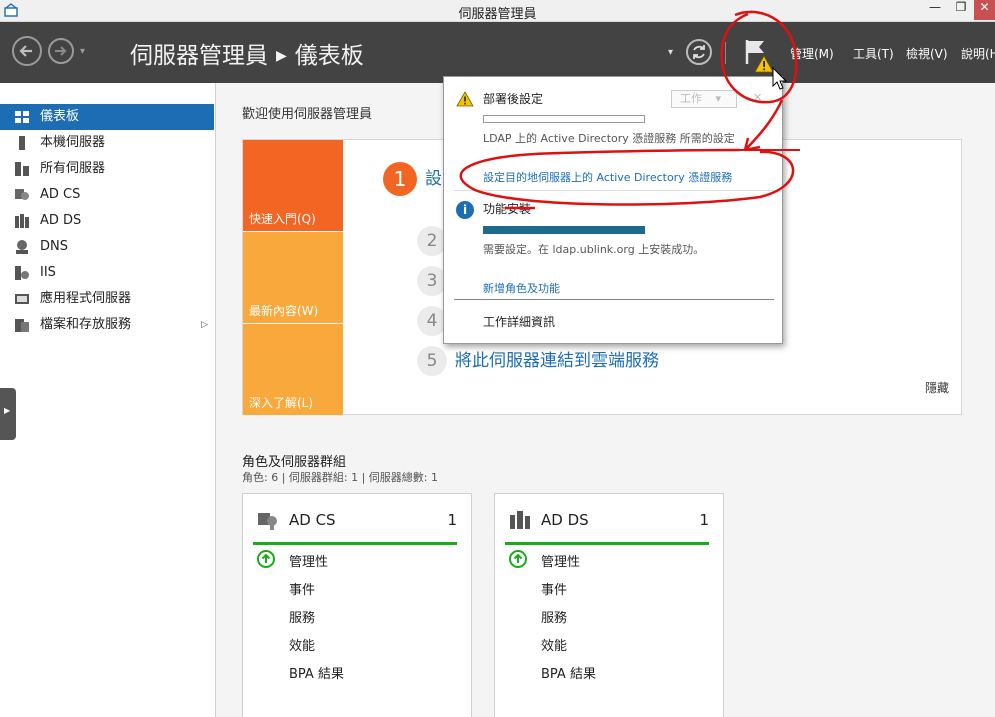 The height and width of the screenshot is (717, 995). Describe the element at coordinates (22, 299) in the screenshot. I see `app-server-icon` at that location.